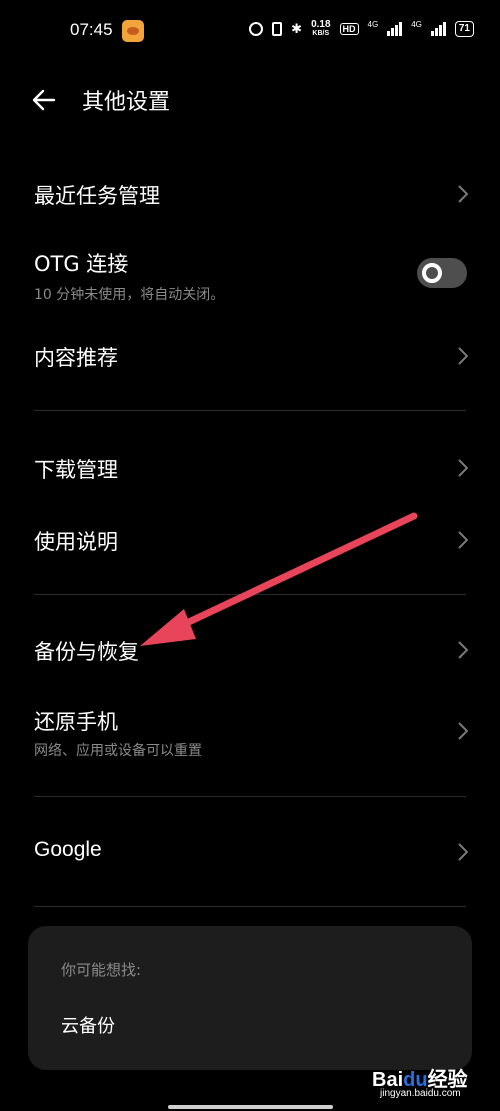  Describe the element at coordinates (250, 468) in the screenshot. I see `settings-item-download-manager: 下载管理` at that location.